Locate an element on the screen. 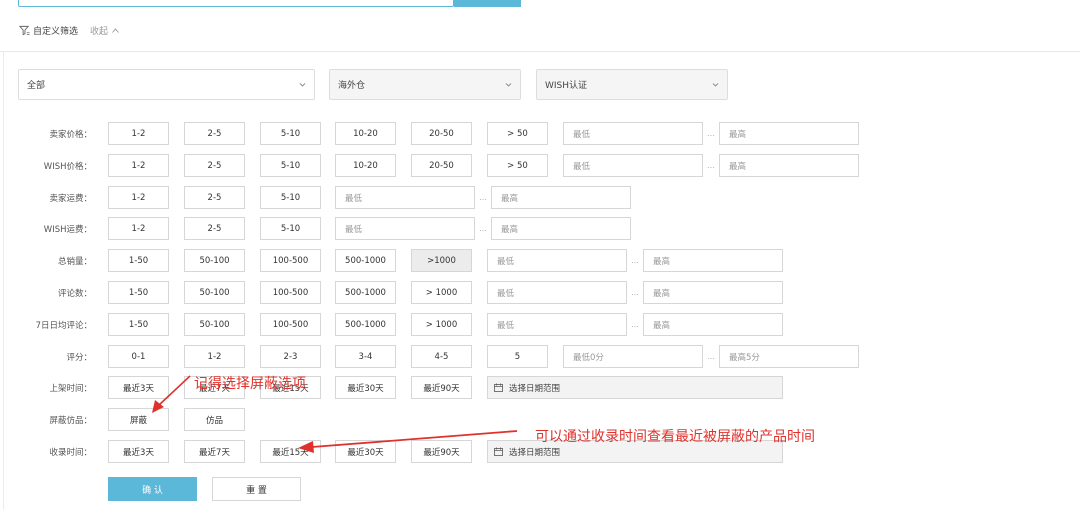  divider is located at coordinates (540, 51).